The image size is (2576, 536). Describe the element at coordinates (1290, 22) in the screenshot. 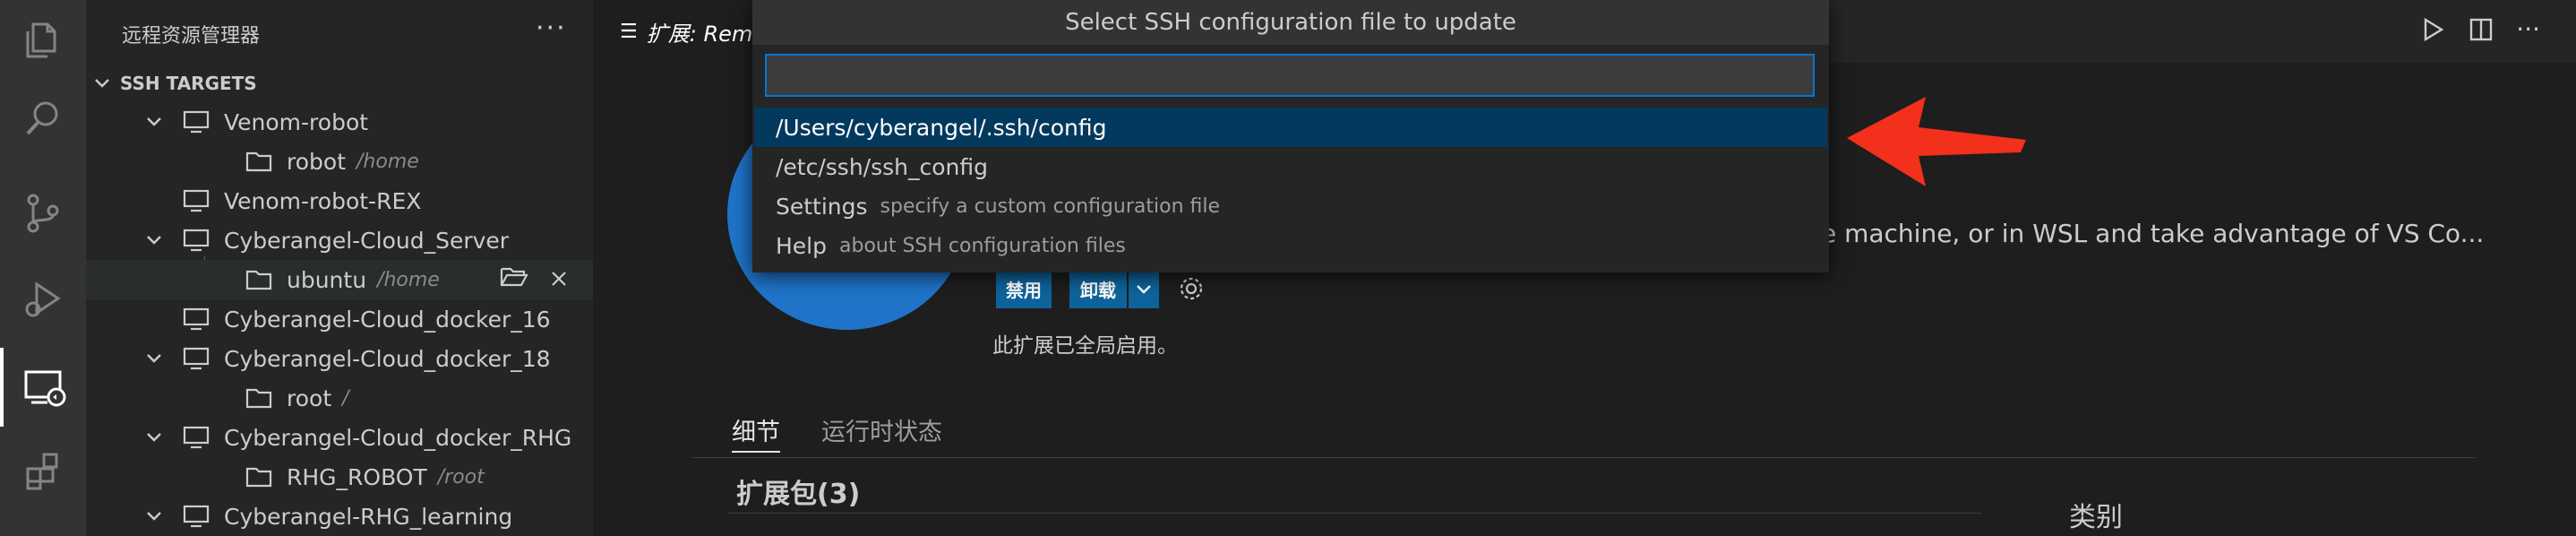

I see `quick-pick-title: Select SSH configuration file to update` at that location.